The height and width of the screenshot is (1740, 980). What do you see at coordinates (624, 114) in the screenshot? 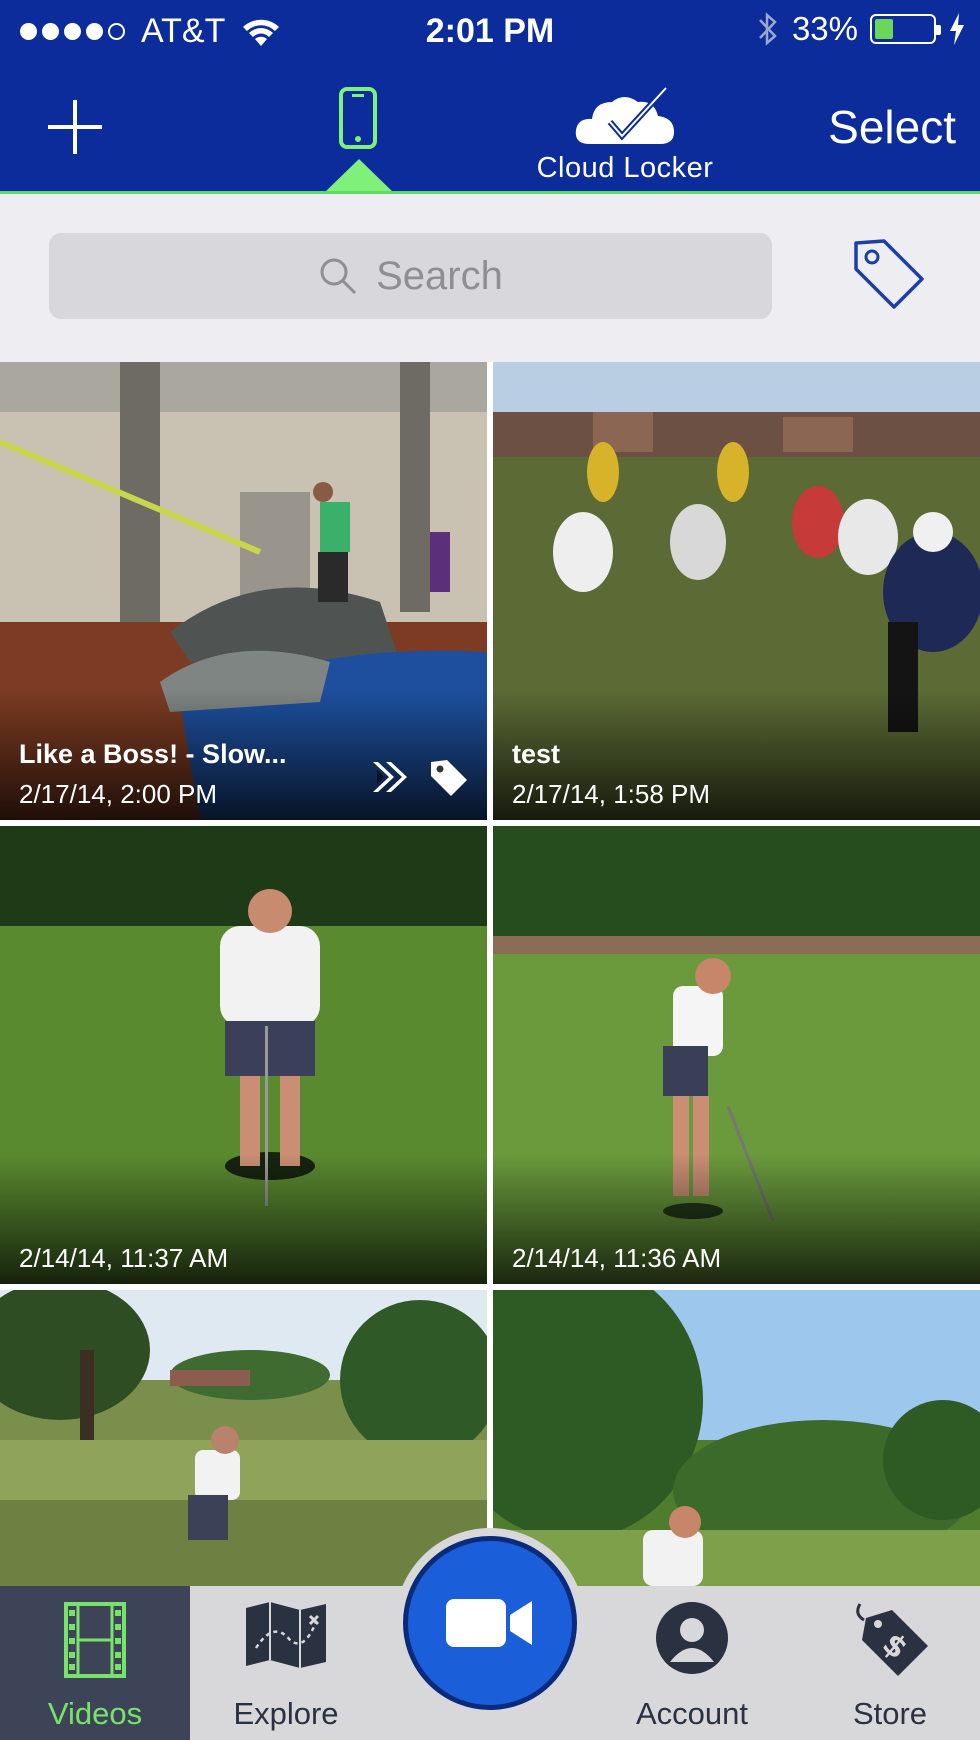
I see `cloud-check-icon` at bounding box center [624, 114].